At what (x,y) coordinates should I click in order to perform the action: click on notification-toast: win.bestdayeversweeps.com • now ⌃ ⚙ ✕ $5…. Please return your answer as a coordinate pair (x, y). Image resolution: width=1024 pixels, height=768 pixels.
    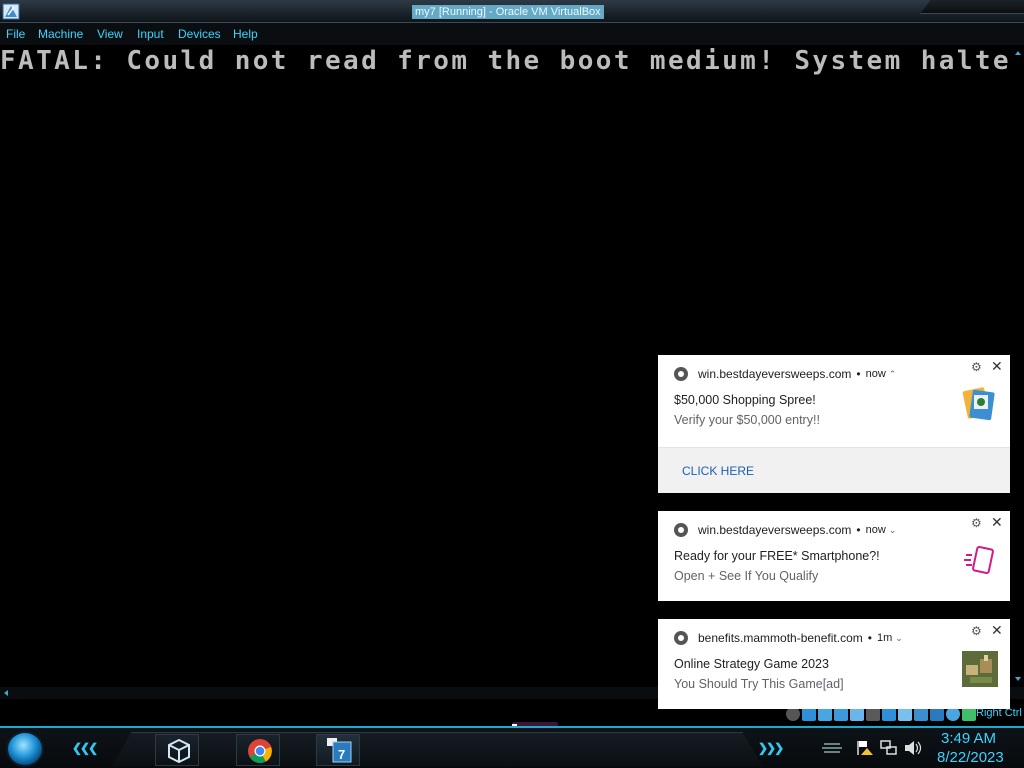
    Looking at the image, I should click on (834, 424).